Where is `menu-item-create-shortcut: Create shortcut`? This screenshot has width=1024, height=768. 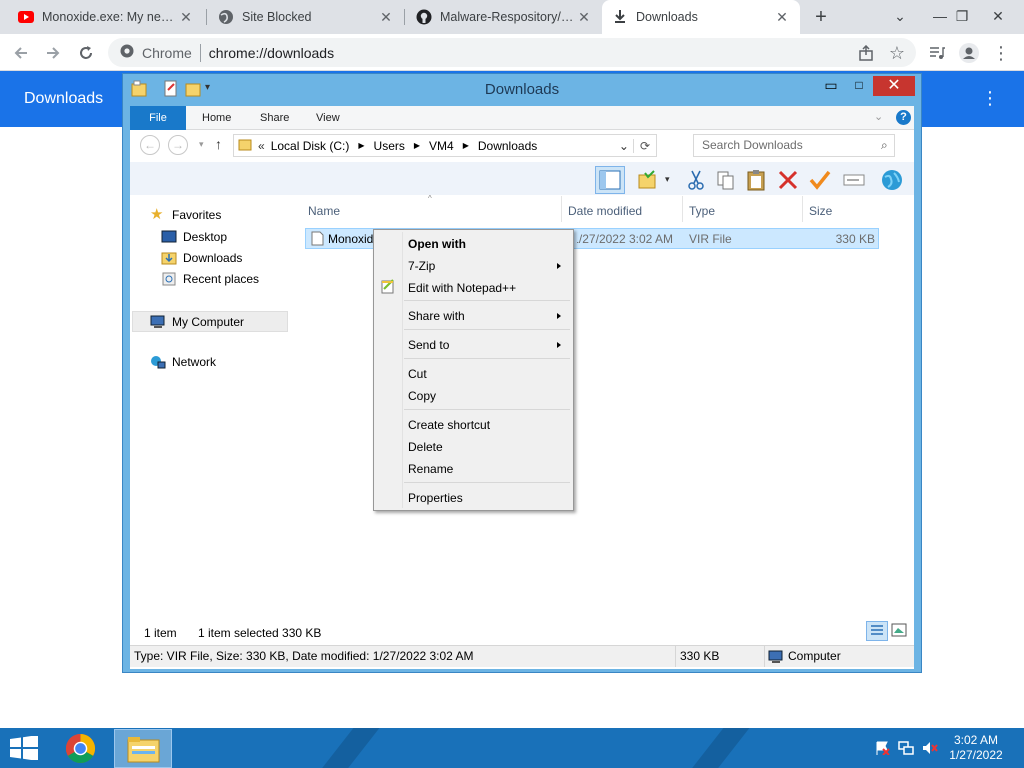
menu-item-create-shortcut: Create shortcut is located at coordinates (449, 425).